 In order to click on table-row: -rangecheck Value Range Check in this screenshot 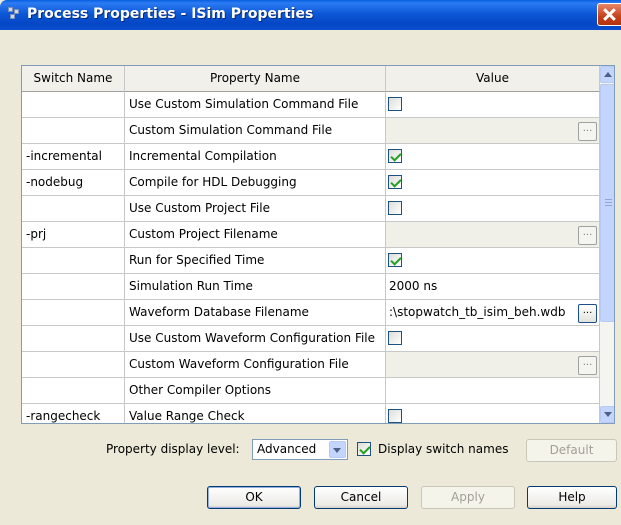, I will do `click(311, 413)`.